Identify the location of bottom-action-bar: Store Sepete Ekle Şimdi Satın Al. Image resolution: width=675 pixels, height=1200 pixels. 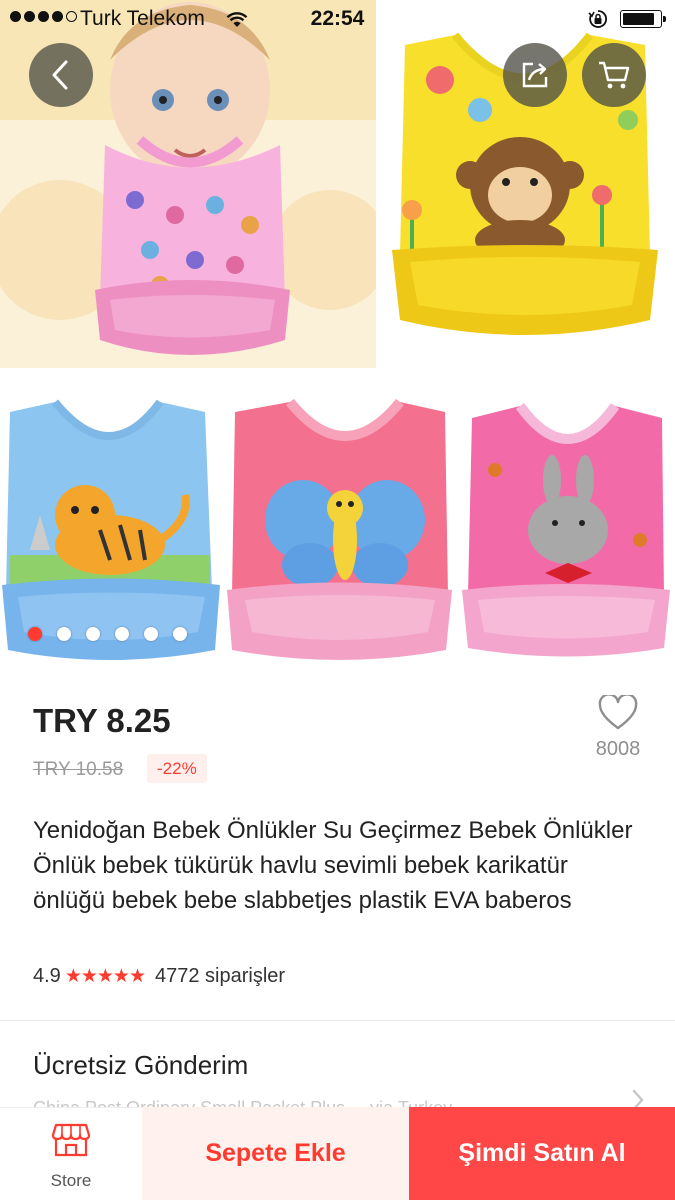
(337, 1153).